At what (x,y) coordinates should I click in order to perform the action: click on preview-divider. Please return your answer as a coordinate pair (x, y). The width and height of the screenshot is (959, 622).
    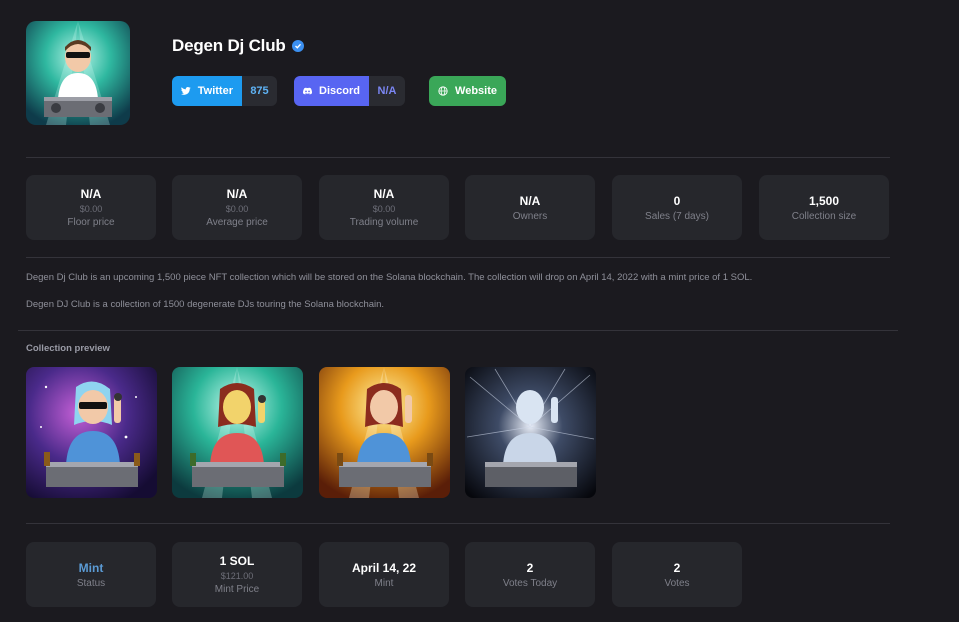
    Looking at the image, I should click on (458, 523).